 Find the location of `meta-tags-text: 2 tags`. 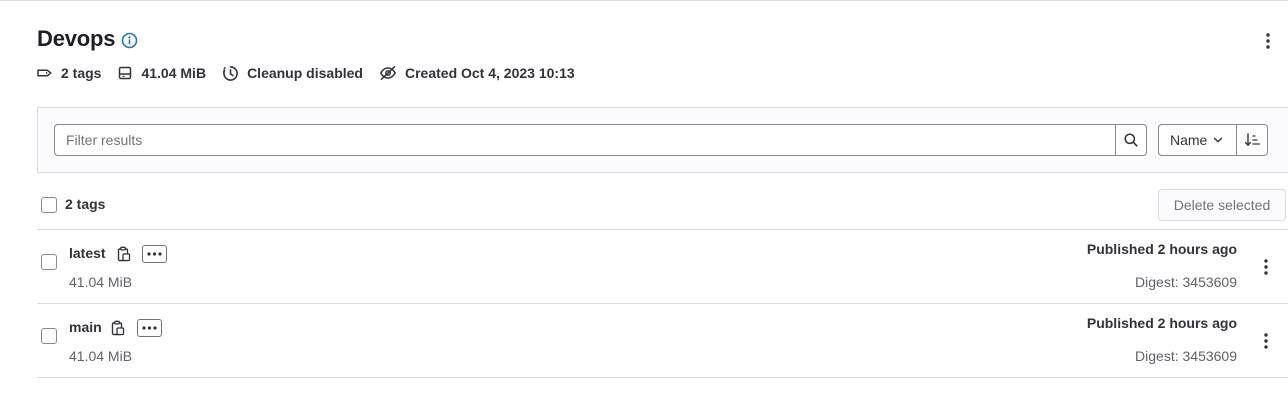

meta-tags-text: 2 tags is located at coordinates (81, 73).